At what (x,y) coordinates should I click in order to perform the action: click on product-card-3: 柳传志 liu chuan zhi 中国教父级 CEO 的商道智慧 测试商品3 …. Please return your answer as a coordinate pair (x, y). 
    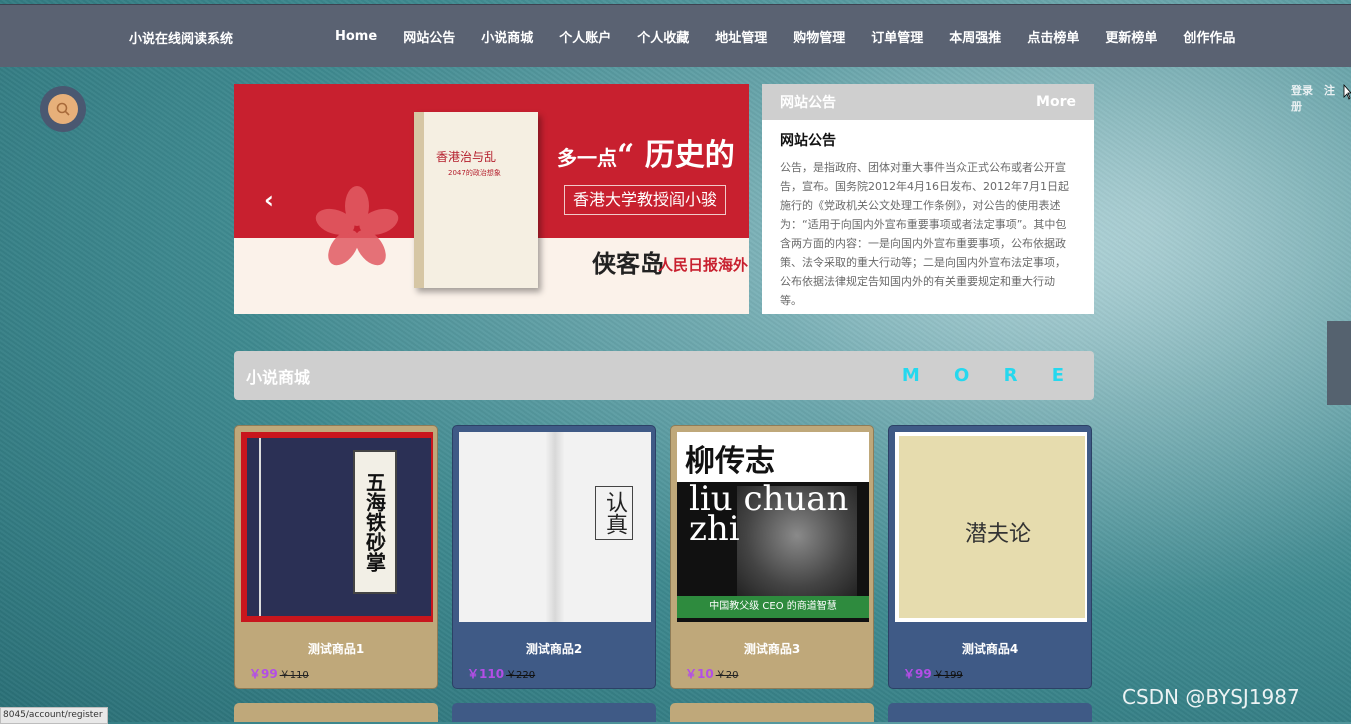
    Looking at the image, I should click on (772, 557).